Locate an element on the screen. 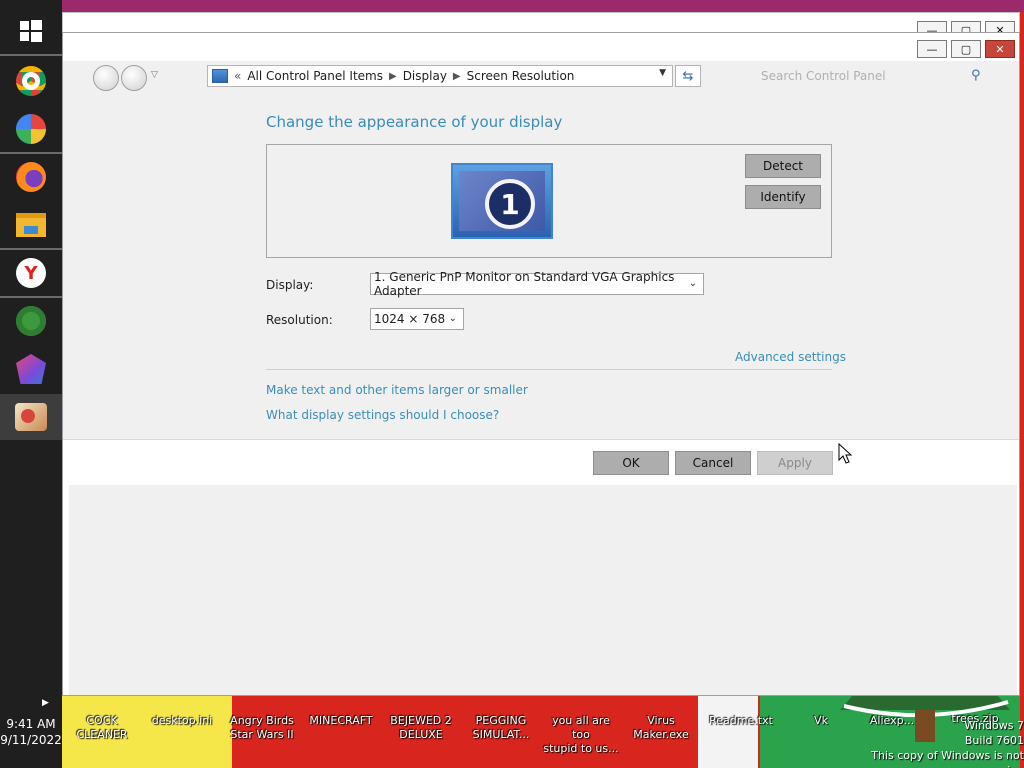 The image size is (1024, 768). maximize-button: ▢ is located at coordinates (966, 49).